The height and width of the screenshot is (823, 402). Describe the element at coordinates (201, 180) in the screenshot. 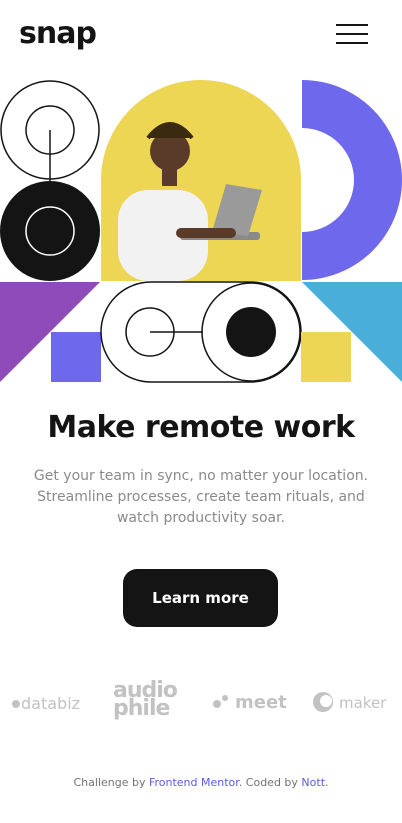

I see `hero-photo` at that location.